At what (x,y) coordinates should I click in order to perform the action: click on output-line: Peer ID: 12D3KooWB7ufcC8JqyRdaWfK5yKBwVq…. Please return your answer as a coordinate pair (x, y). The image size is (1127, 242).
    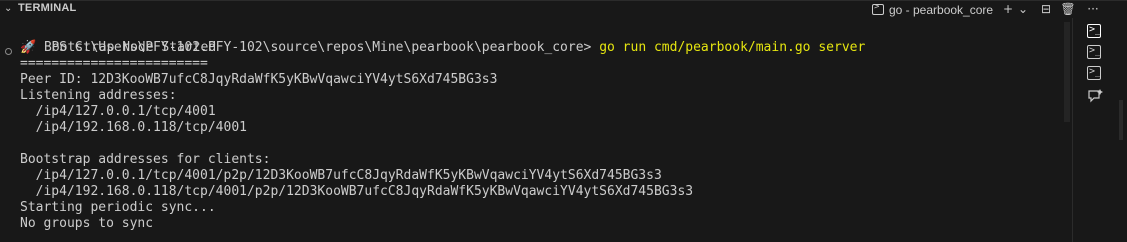
    Looking at the image, I should click on (259, 79).